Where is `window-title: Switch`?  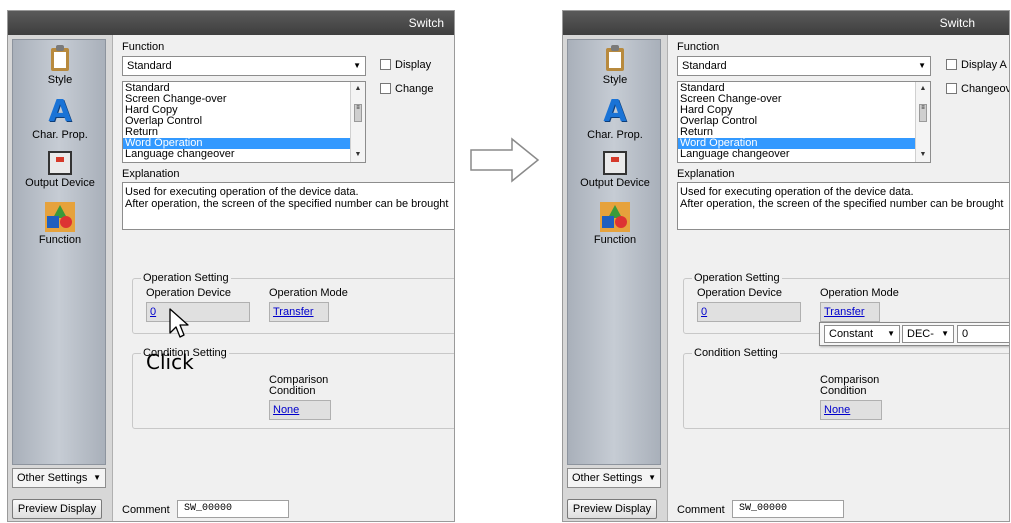 window-title: Switch is located at coordinates (957, 23).